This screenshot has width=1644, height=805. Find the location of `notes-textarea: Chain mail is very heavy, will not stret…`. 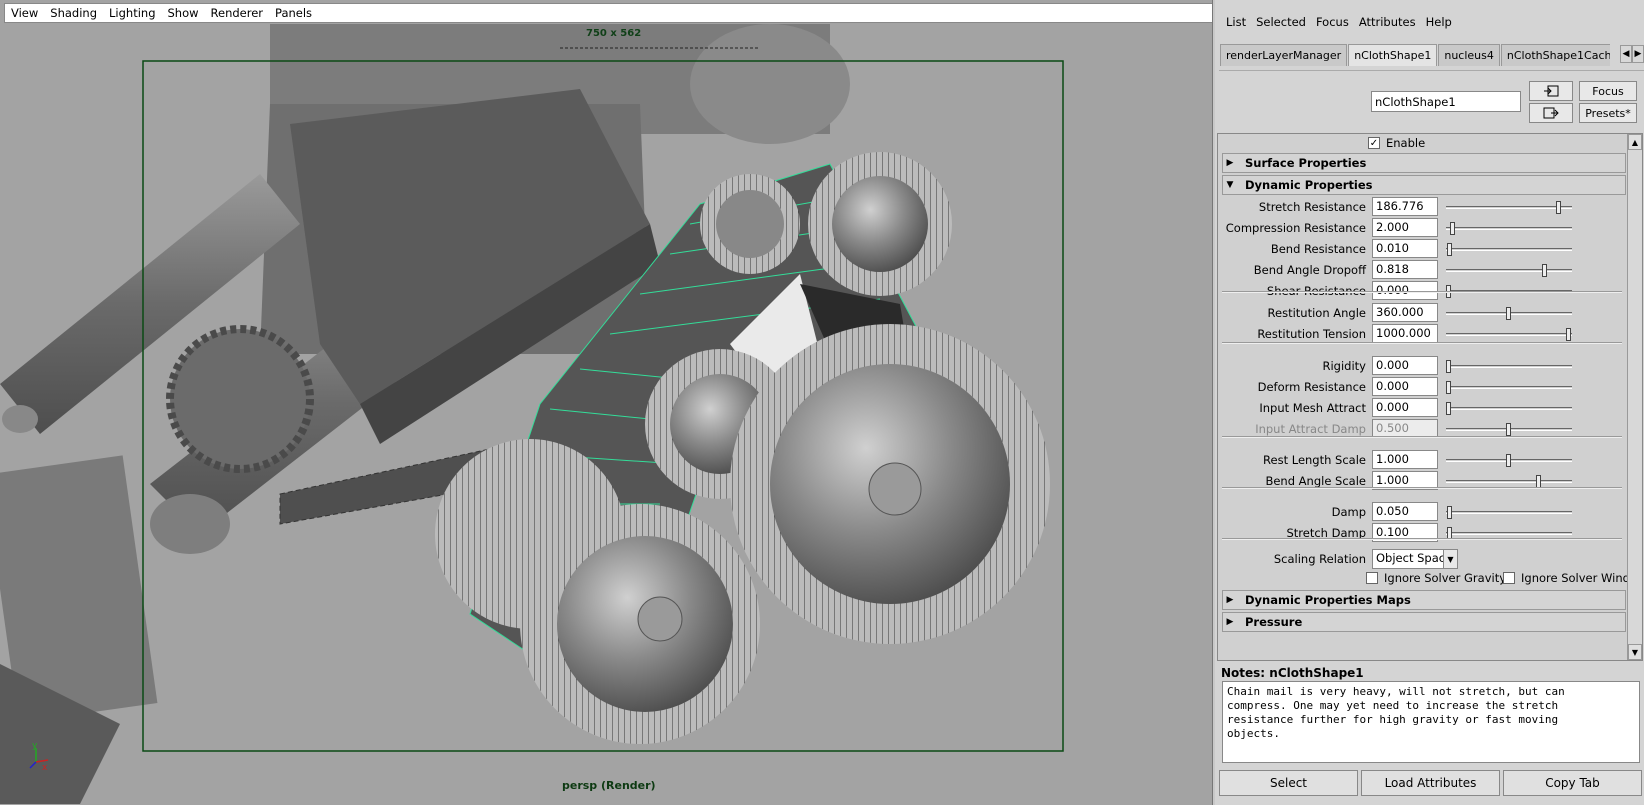

notes-textarea: Chain mail is very heavy, will not stret… is located at coordinates (1431, 722).